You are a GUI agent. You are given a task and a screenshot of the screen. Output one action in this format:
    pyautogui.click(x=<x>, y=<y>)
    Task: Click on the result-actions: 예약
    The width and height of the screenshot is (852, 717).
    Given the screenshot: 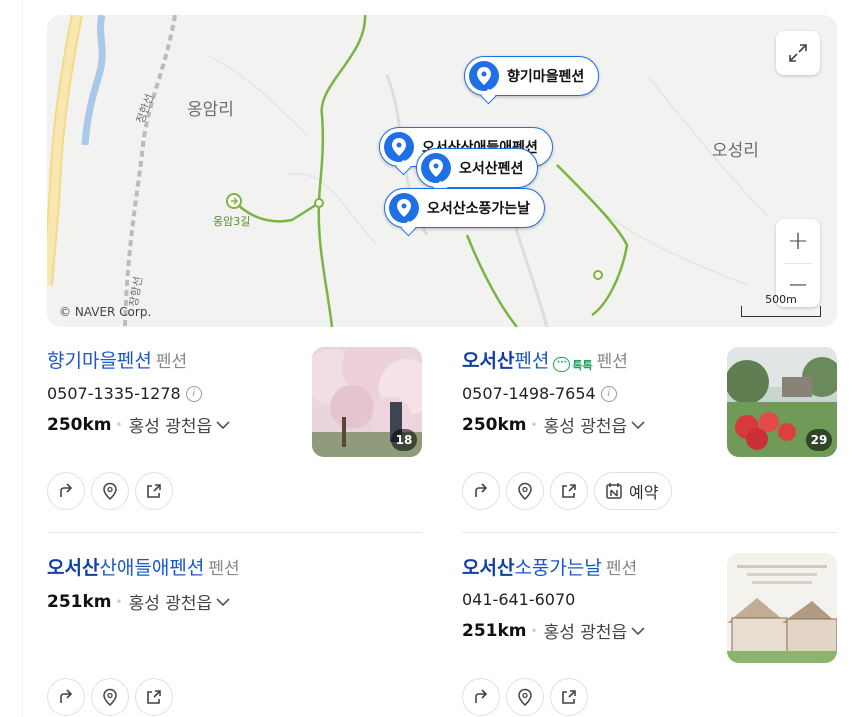 What is the action you would take?
    pyautogui.click(x=567, y=491)
    